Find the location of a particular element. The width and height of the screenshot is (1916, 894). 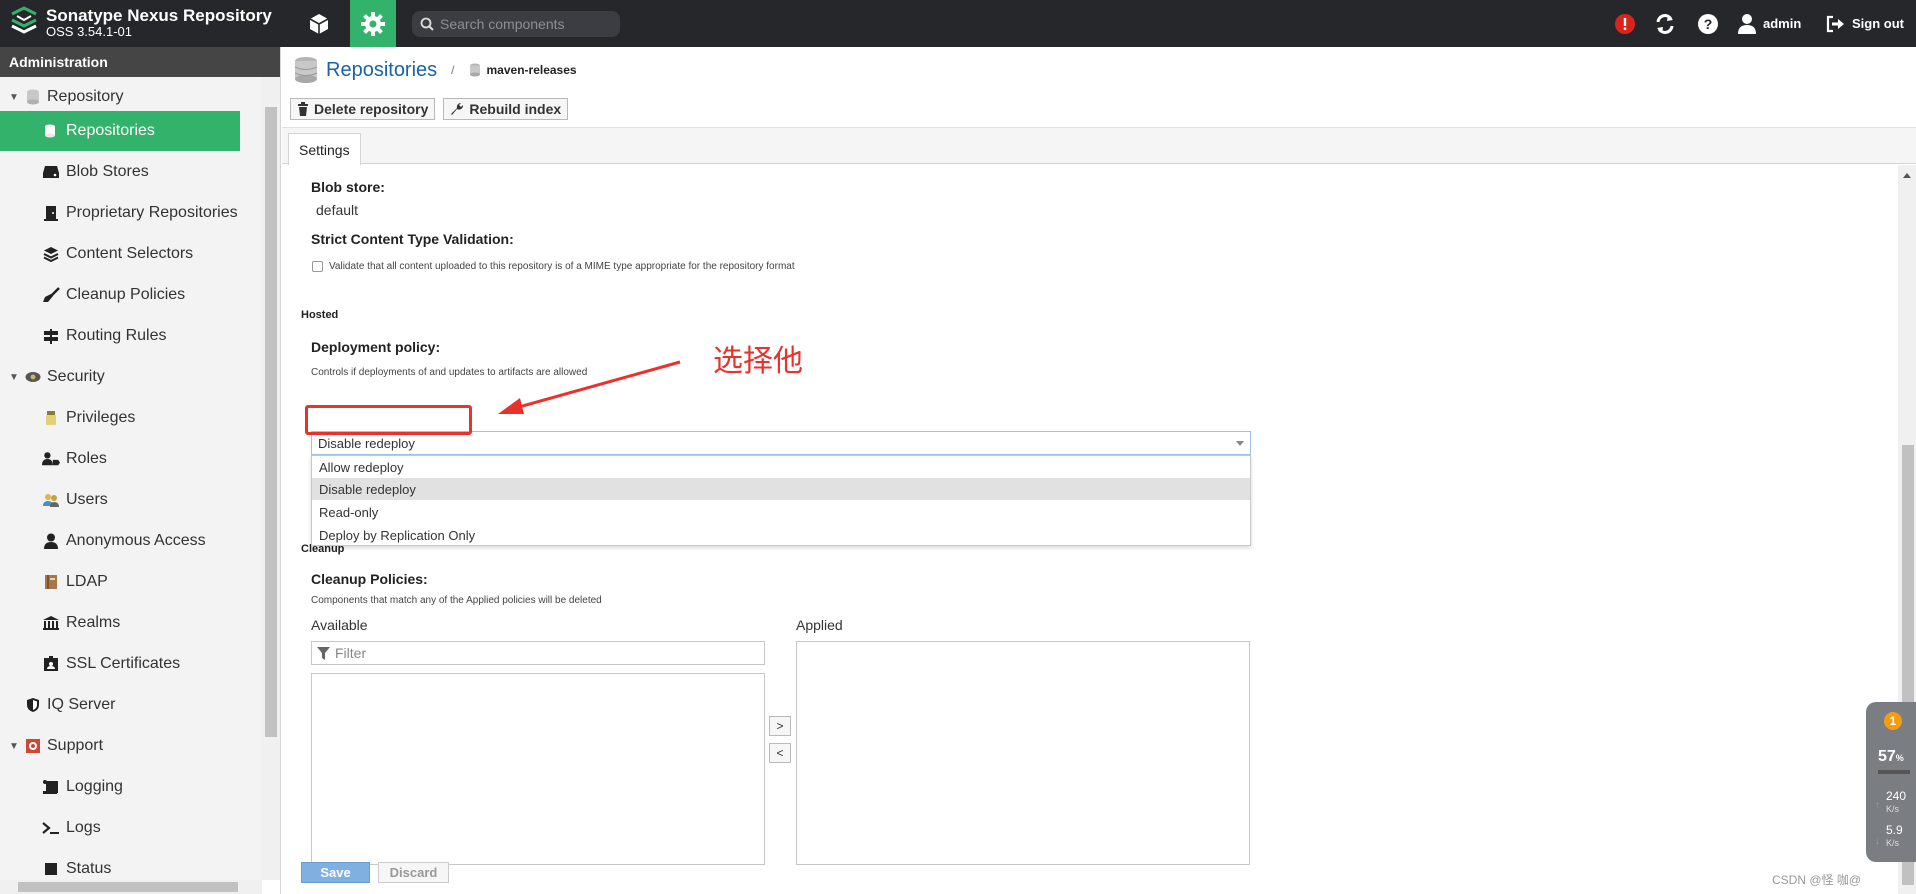

tabs-row: Settings is located at coordinates (1099, 146).